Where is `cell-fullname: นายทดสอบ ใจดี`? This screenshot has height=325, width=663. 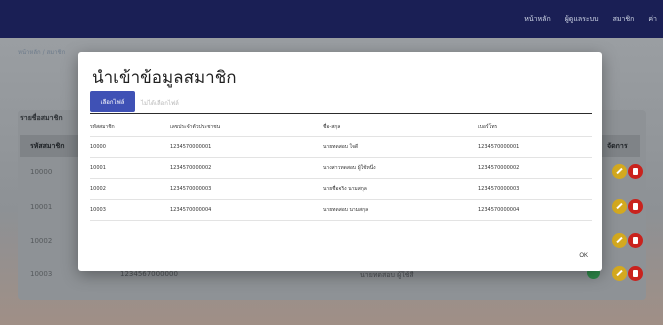 cell-fullname: นายทดสอบ ใจดี is located at coordinates (400, 147).